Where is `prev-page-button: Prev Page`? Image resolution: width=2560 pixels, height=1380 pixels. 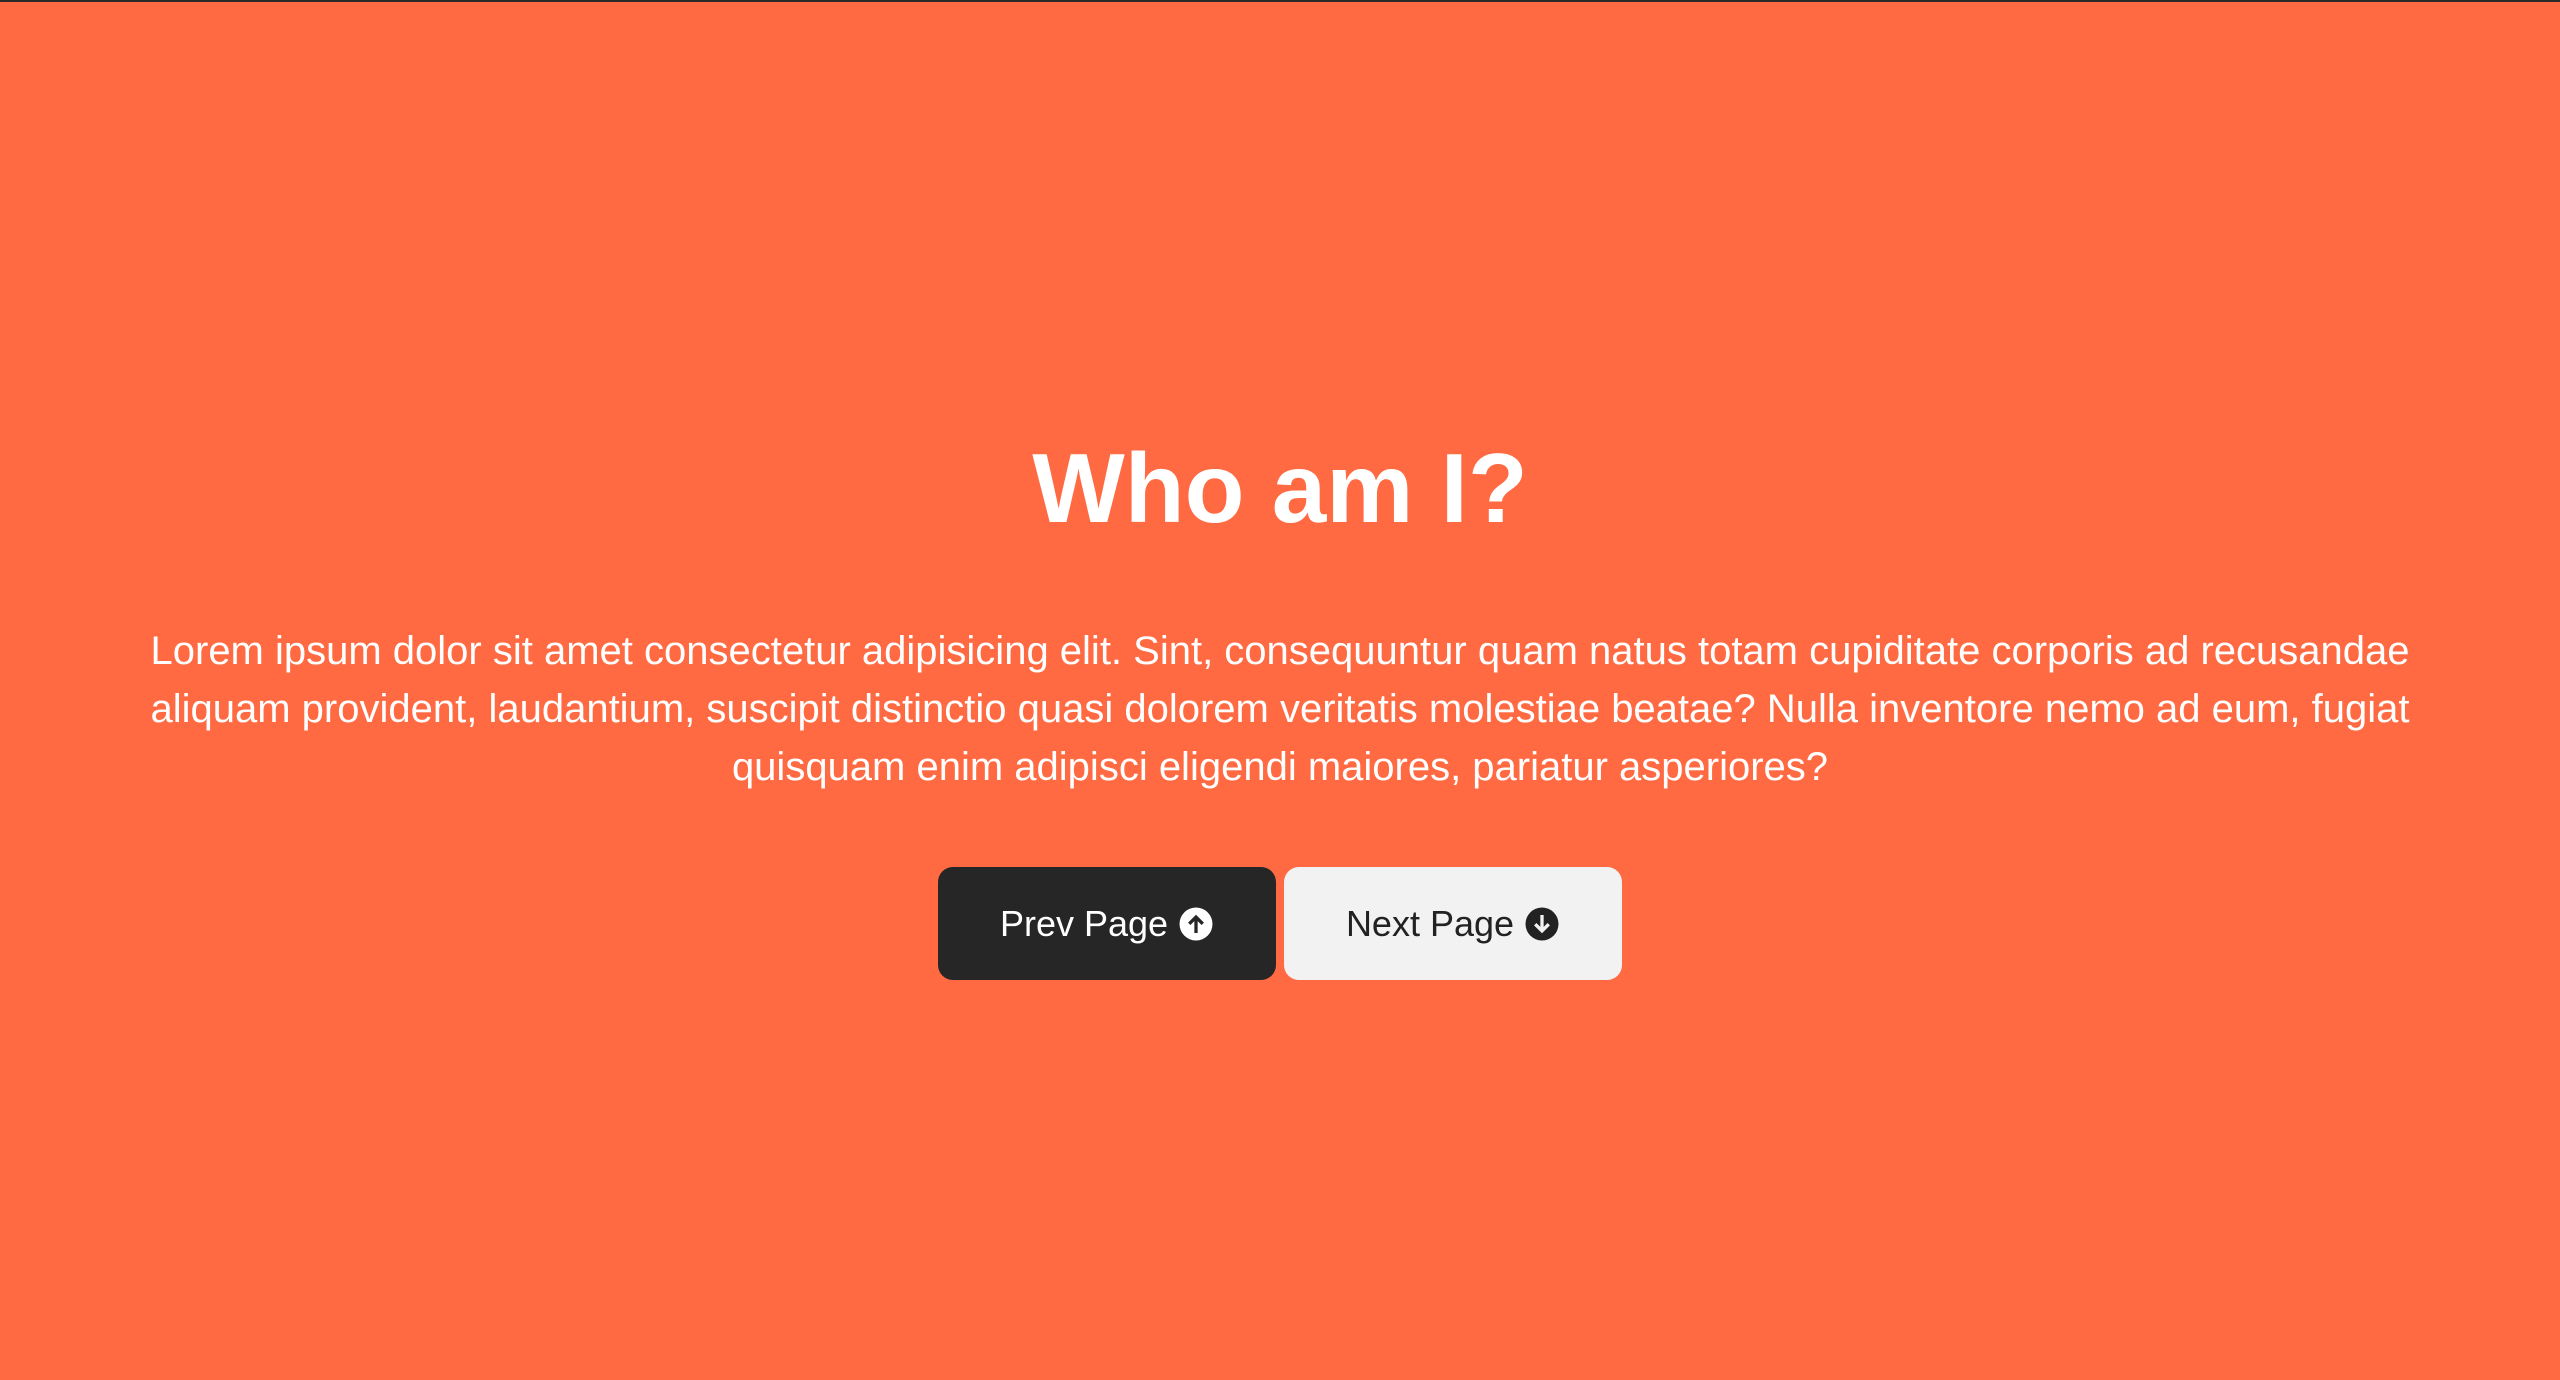 prev-page-button: Prev Page is located at coordinates (1107, 923).